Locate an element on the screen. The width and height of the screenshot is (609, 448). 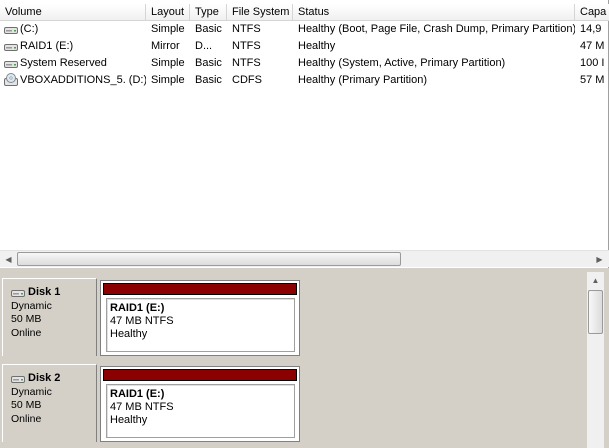
column-status: Status is located at coordinates (434, 12).